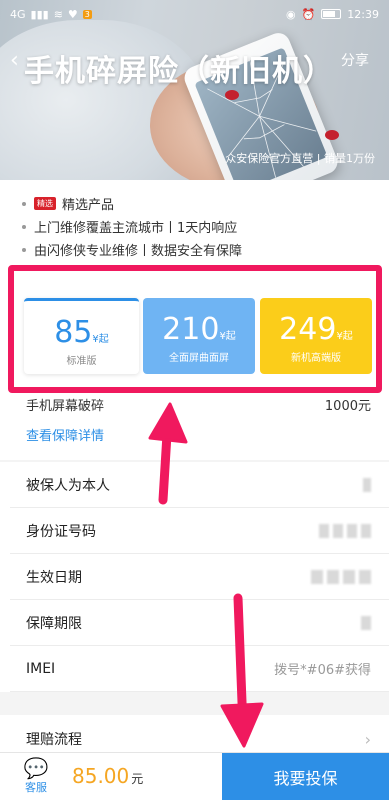 The height and width of the screenshot is (800, 389). What do you see at coordinates (58, 14) in the screenshot?
I see `wifi-icon: ≋` at bounding box center [58, 14].